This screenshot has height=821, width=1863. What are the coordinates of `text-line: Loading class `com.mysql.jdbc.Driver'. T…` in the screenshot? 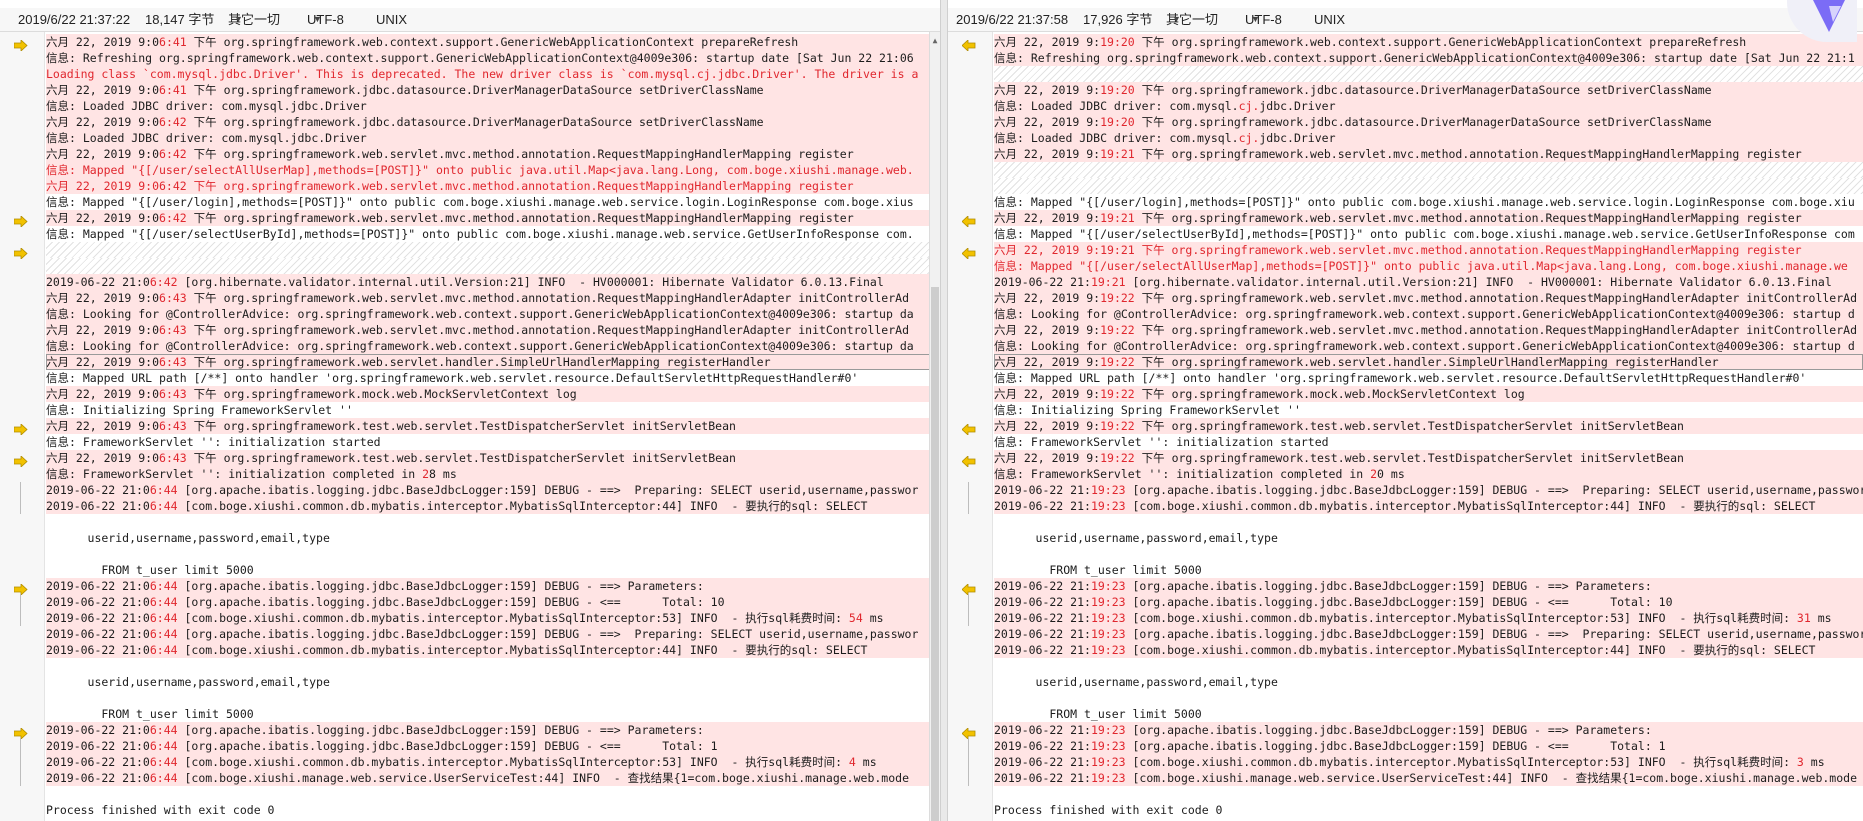 It's located at (488, 74).